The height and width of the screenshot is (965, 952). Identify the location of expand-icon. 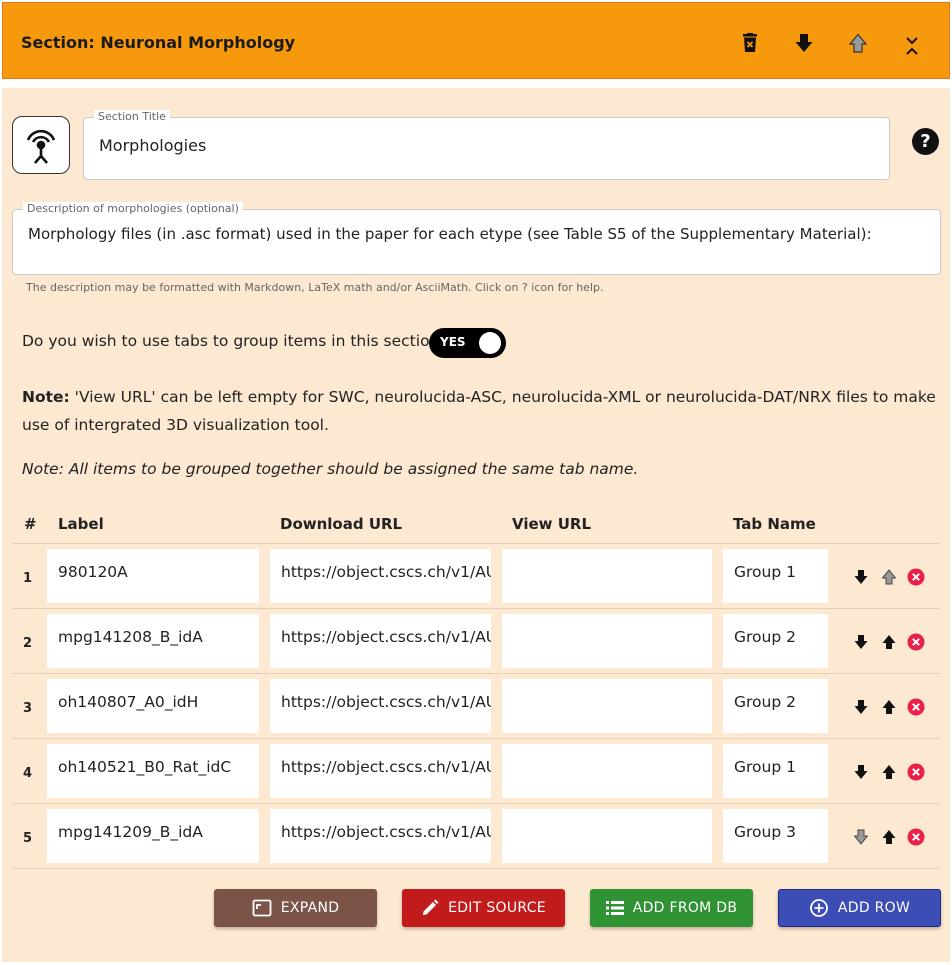
(262, 908).